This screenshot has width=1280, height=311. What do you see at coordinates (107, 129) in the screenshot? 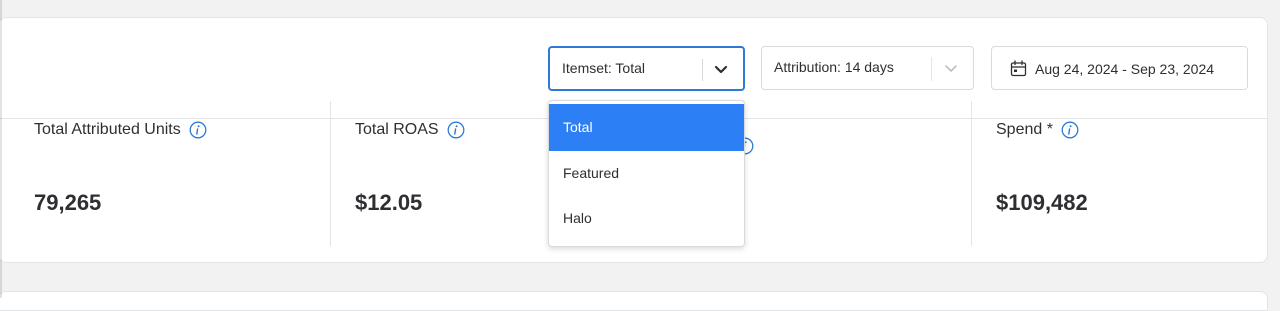
I see `metric-title-text: Total Attributed Units` at bounding box center [107, 129].